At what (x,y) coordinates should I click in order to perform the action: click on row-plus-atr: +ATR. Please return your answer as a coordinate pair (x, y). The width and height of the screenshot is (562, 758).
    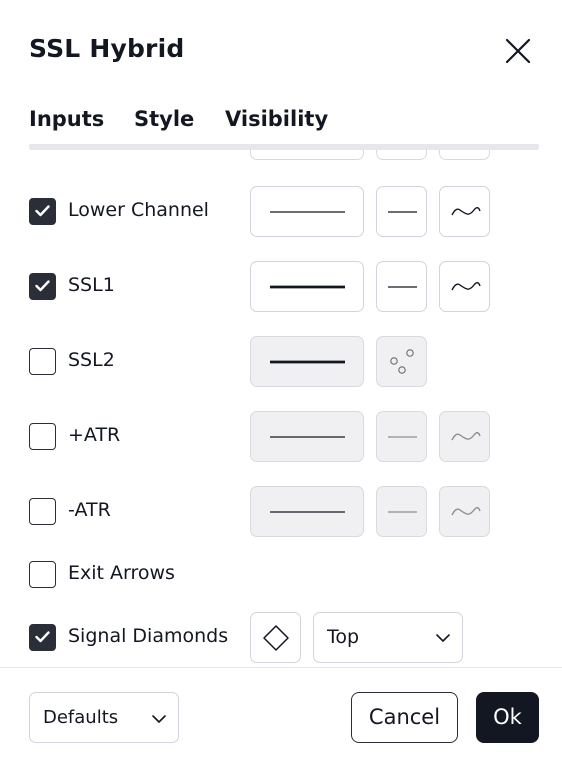
    Looking at the image, I should click on (281, 436).